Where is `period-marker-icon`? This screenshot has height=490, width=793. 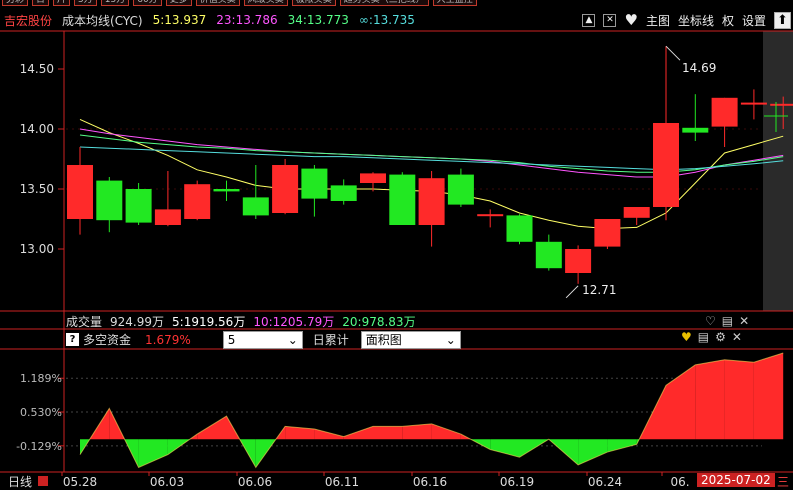
period-marker-icon is located at coordinates (43, 481).